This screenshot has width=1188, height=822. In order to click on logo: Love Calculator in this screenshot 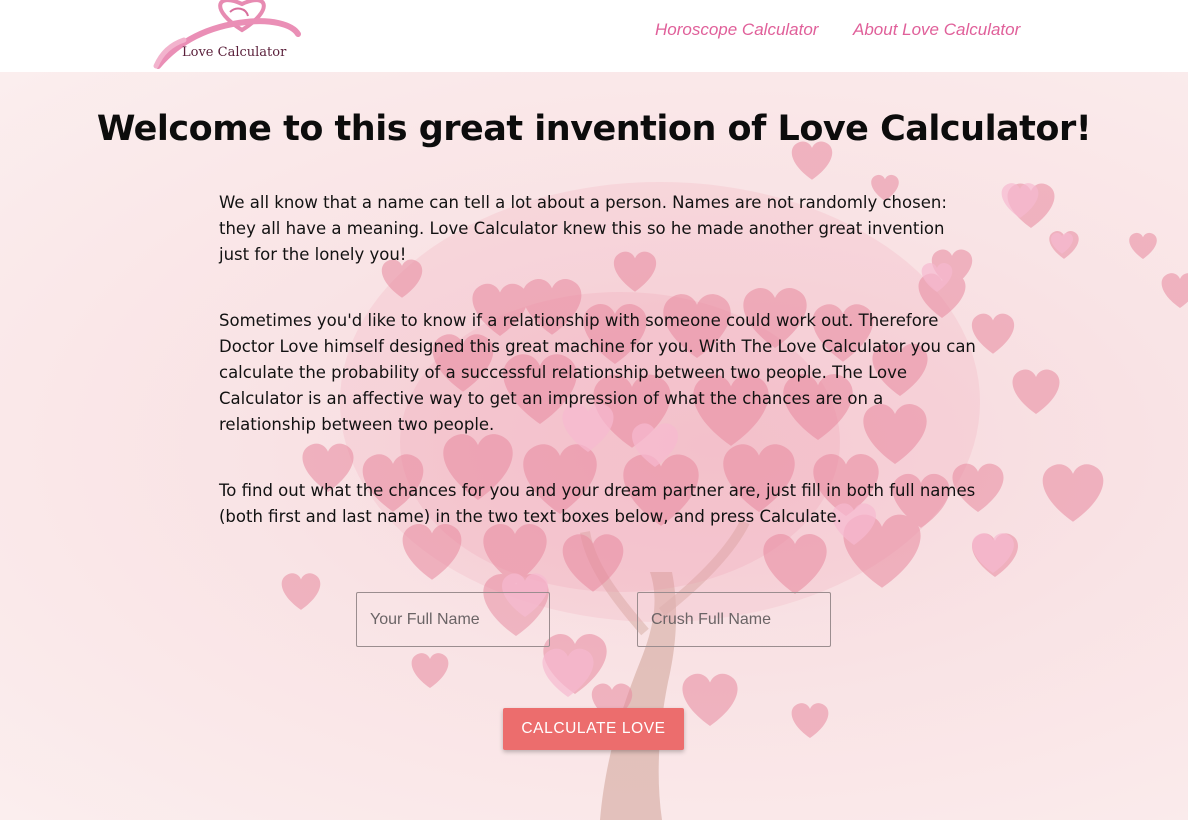, I will do `click(226, 35)`.